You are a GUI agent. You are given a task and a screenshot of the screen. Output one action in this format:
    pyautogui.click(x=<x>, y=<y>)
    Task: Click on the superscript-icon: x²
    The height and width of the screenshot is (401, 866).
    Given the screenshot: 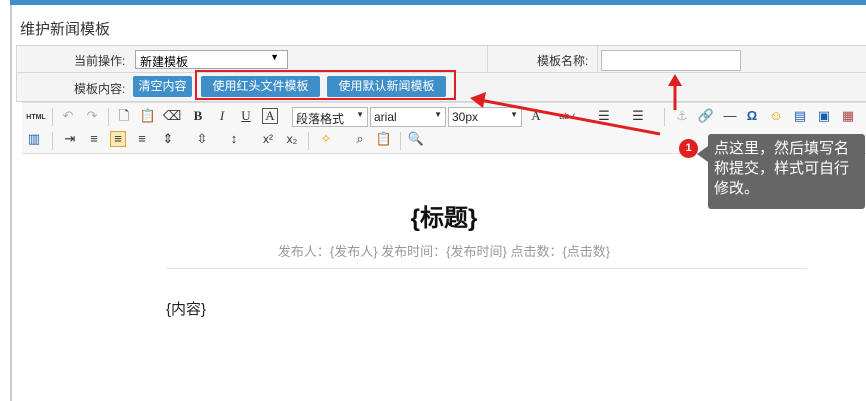 What is the action you would take?
    pyautogui.click(x=268, y=139)
    